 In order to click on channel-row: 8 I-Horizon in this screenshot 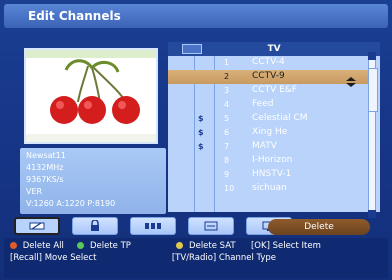, I will do `click(268, 161)`.